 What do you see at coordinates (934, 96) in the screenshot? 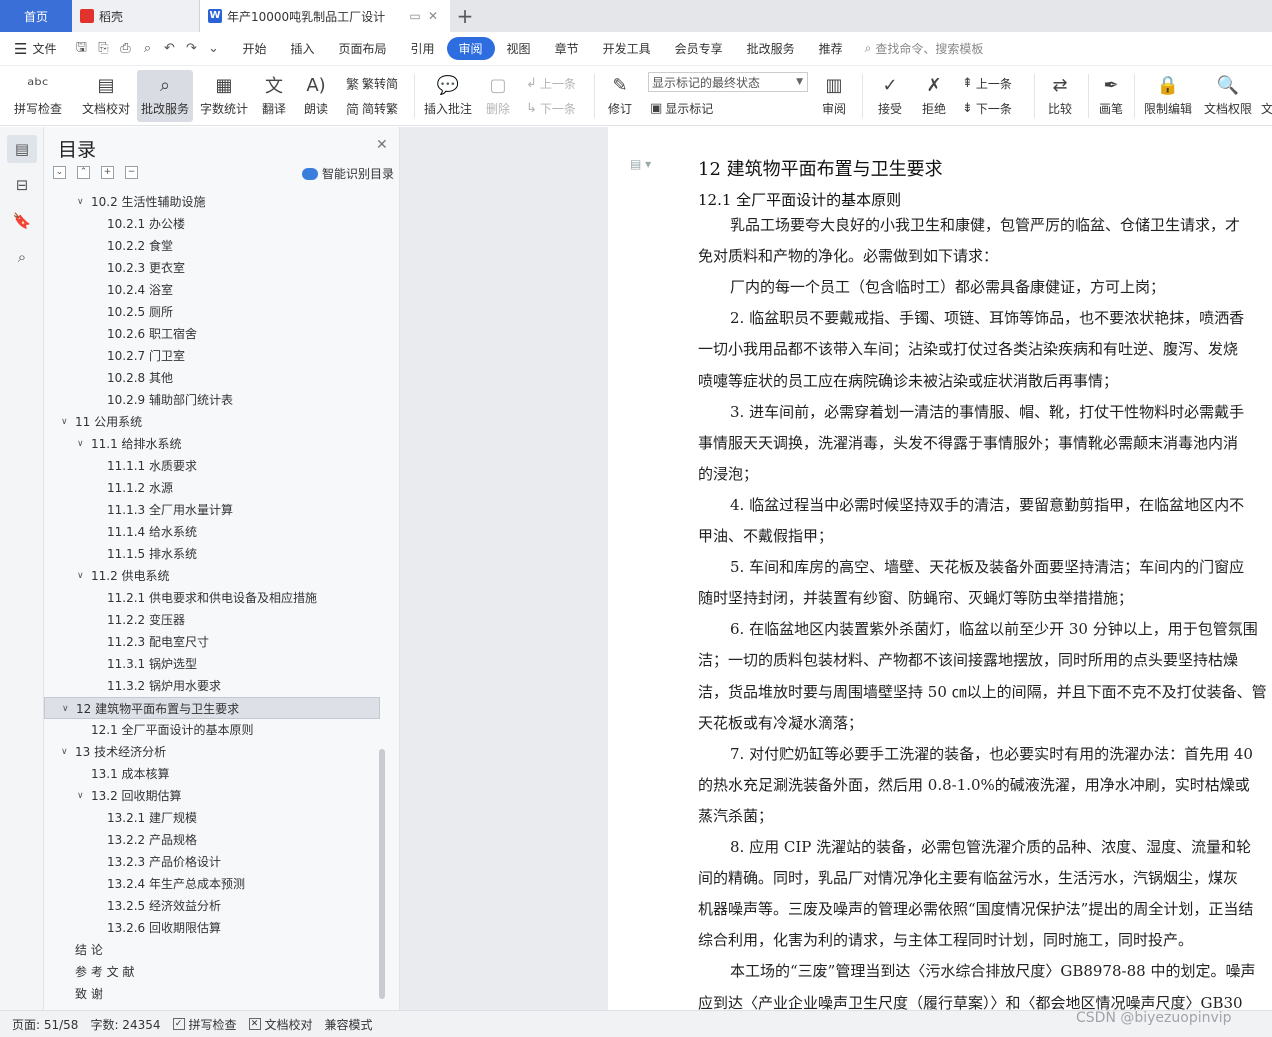
I see `reject-button: ✗ 拒绝` at bounding box center [934, 96].